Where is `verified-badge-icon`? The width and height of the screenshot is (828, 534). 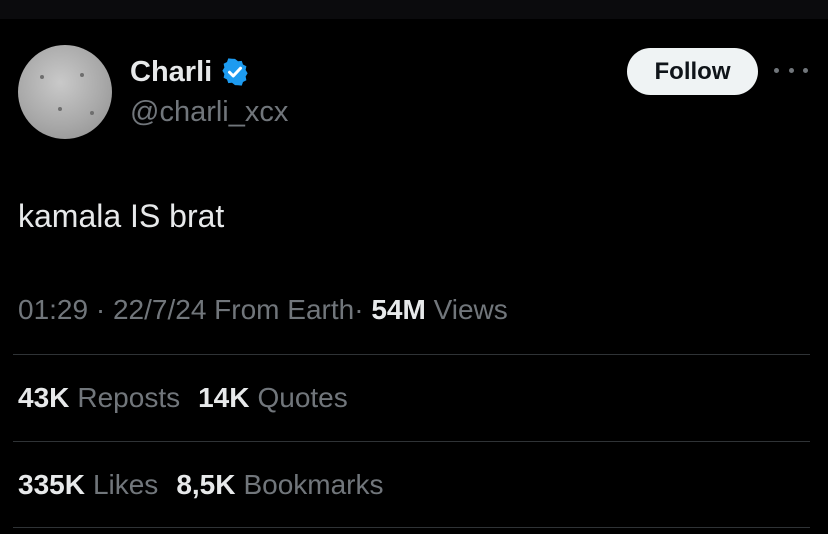
verified-badge-icon is located at coordinates (235, 72).